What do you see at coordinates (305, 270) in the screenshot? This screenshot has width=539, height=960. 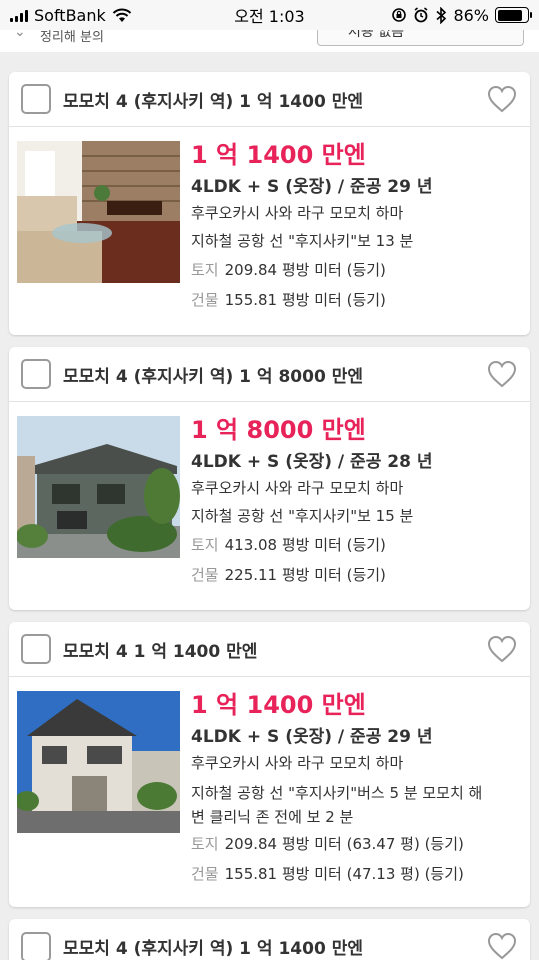 I see `land-area: 209.84 평방 미터 (등기)` at bounding box center [305, 270].